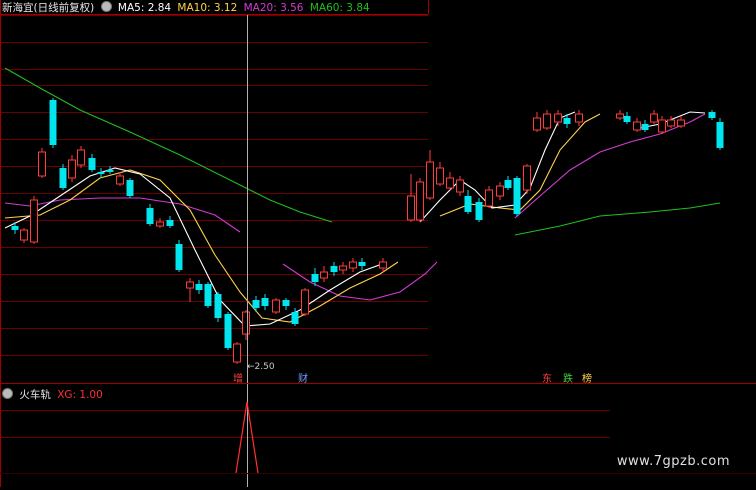  What do you see at coordinates (610, 166) in the screenshot?
I see `ma20-polyline` at bounding box center [610, 166].